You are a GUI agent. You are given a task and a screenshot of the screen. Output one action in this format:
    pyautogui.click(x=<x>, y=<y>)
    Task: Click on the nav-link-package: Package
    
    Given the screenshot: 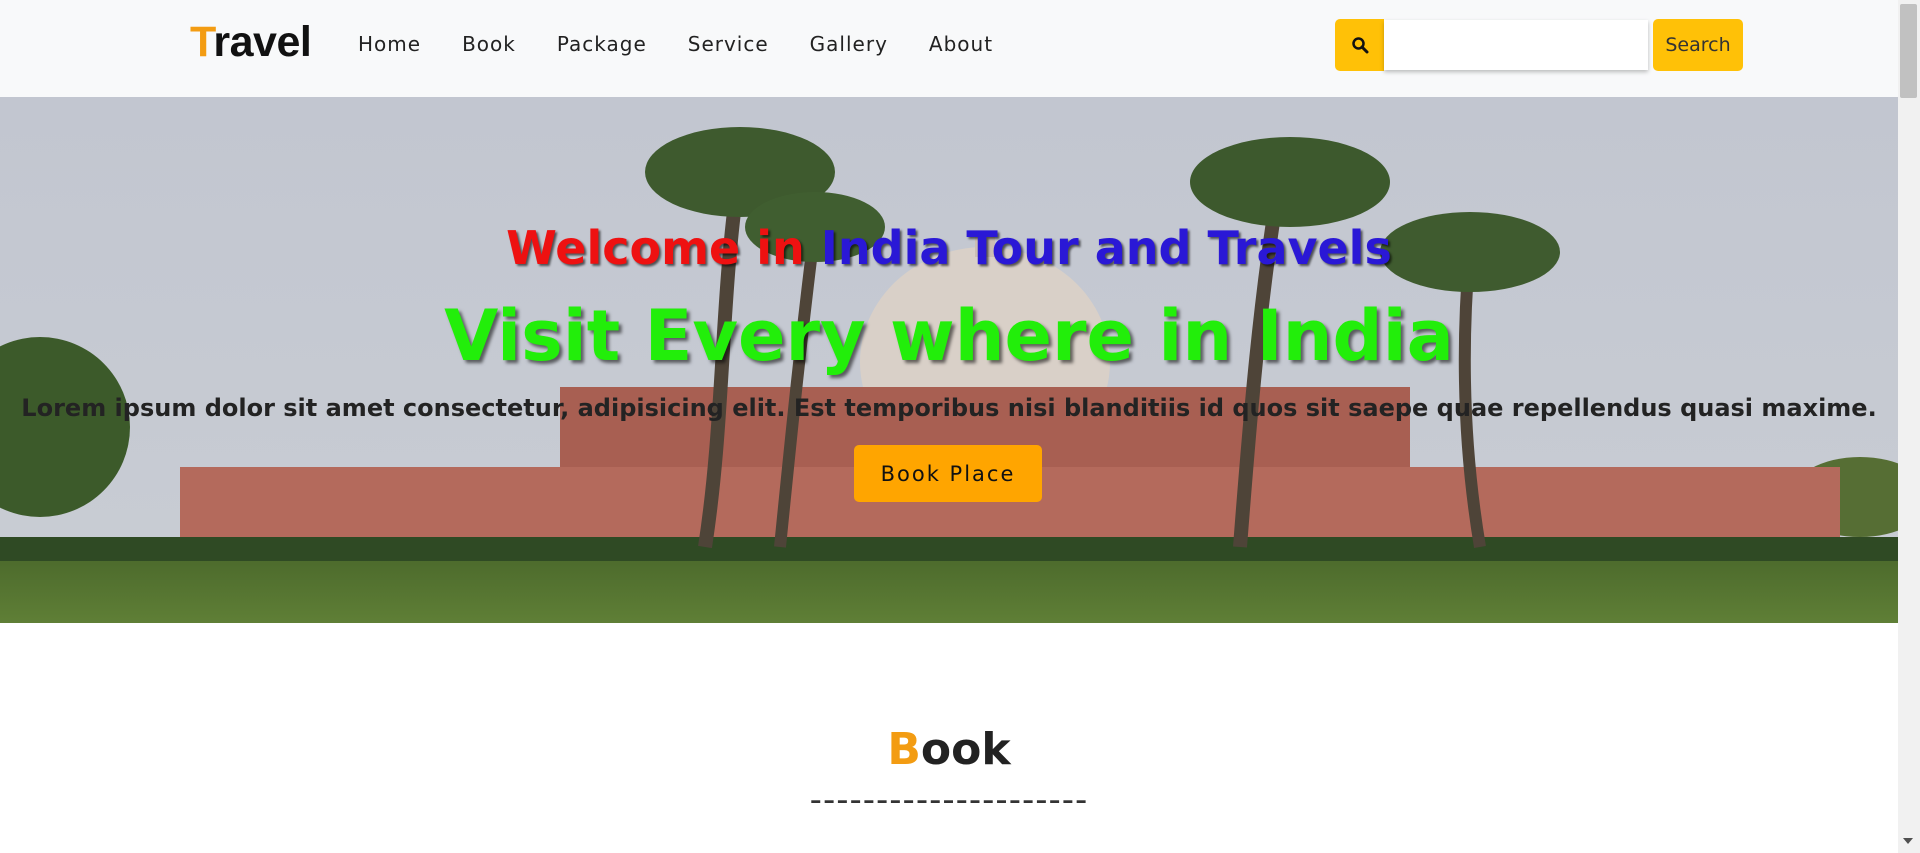 What is the action you would take?
    pyautogui.click(x=602, y=44)
    